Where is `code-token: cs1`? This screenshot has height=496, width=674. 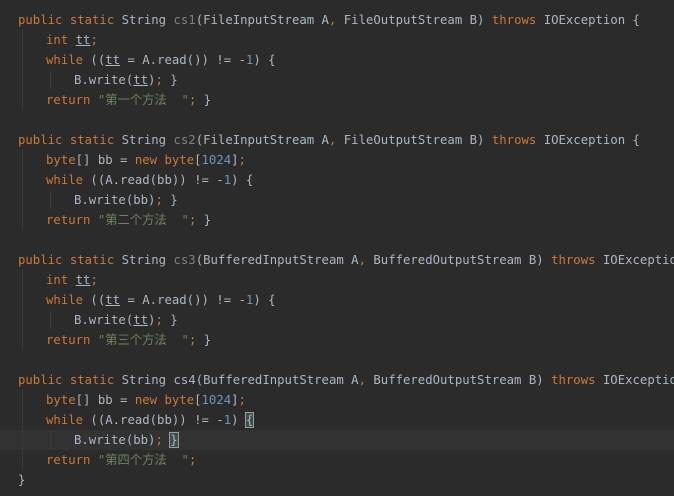
code-token: cs1 is located at coordinates (184, 20).